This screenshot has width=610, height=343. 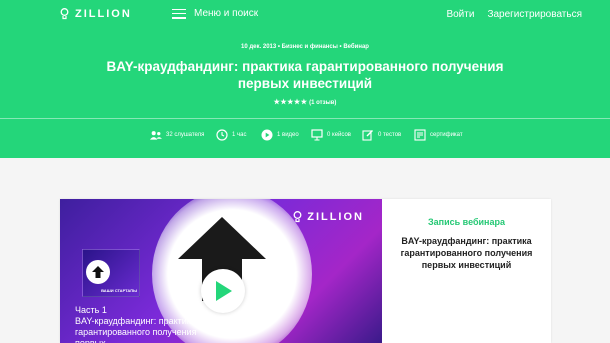 What do you see at coordinates (317, 135) in the screenshot?
I see `presentation-icon` at bounding box center [317, 135].